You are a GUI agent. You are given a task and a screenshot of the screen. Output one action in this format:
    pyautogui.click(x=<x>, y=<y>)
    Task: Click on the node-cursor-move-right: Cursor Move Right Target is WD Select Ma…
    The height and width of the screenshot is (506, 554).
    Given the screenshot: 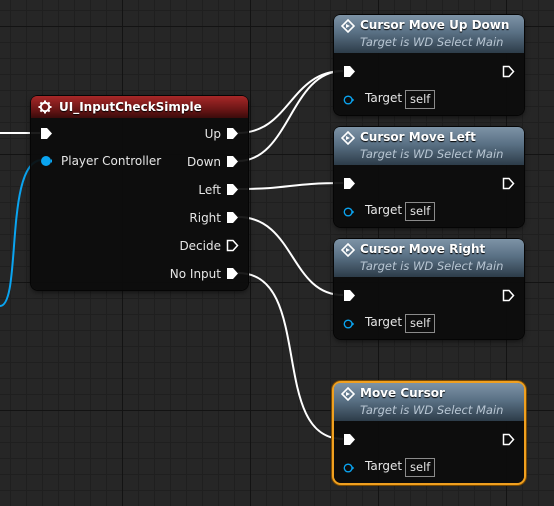 What is the action you would take?
    pyautogui.click(x=429, y=289)
    